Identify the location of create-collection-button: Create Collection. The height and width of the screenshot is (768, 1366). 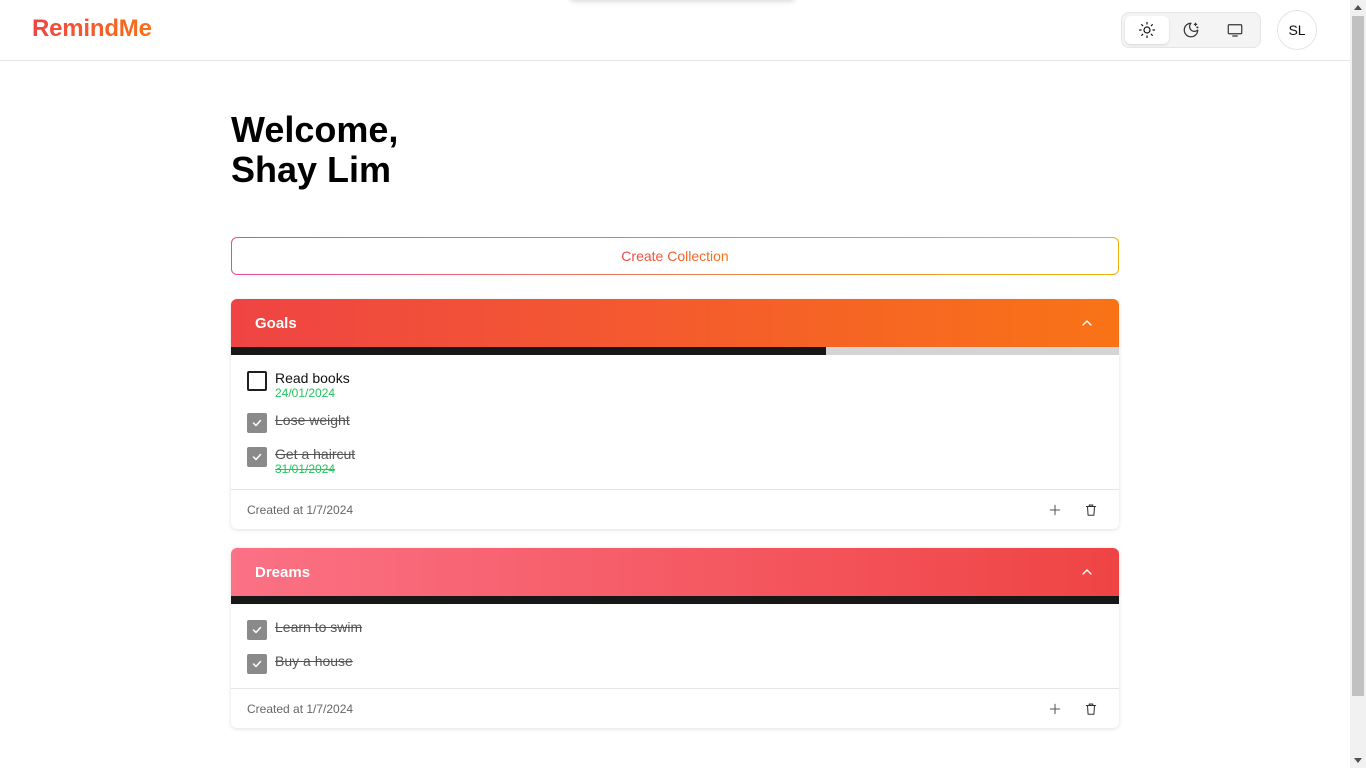
(675, 256).